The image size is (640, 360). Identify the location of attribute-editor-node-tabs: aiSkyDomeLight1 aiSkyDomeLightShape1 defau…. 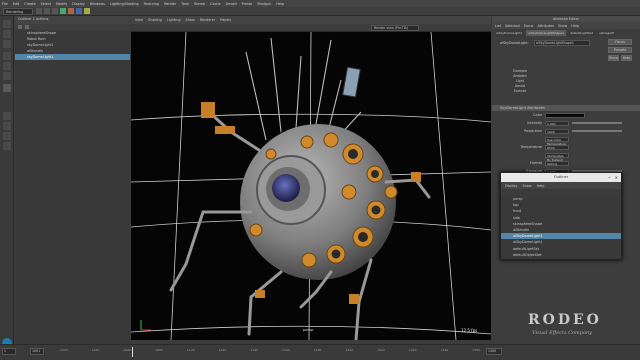
(566, 33).